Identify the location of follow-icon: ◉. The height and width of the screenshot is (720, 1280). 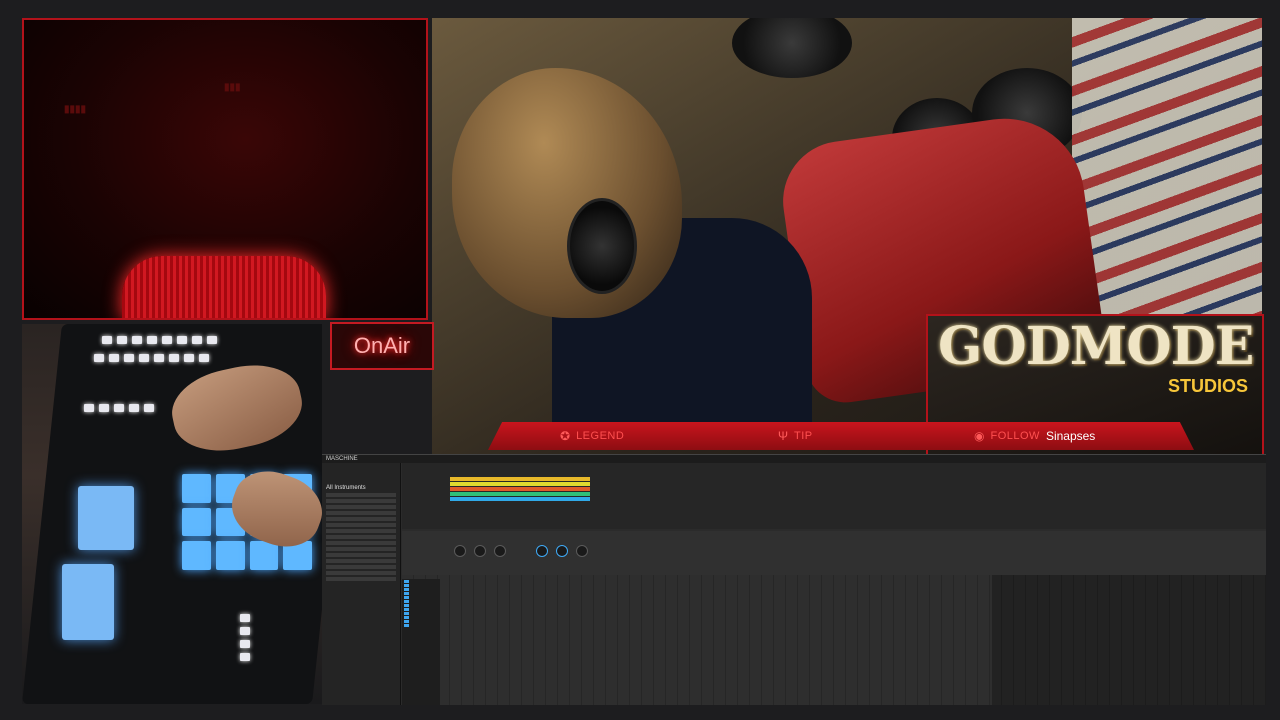
(979, 436).